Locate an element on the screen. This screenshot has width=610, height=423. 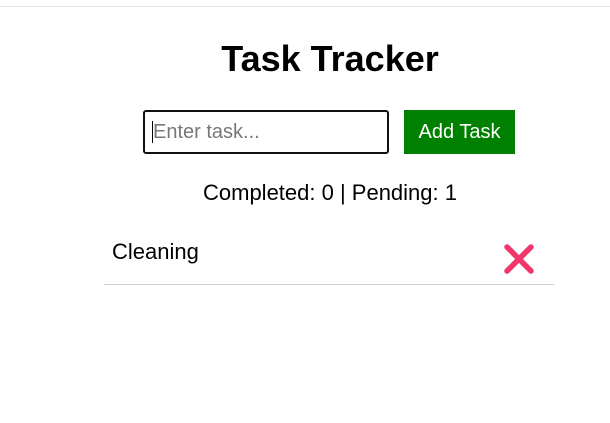
task-list: Cleaning is located at coordinates (329, 256).